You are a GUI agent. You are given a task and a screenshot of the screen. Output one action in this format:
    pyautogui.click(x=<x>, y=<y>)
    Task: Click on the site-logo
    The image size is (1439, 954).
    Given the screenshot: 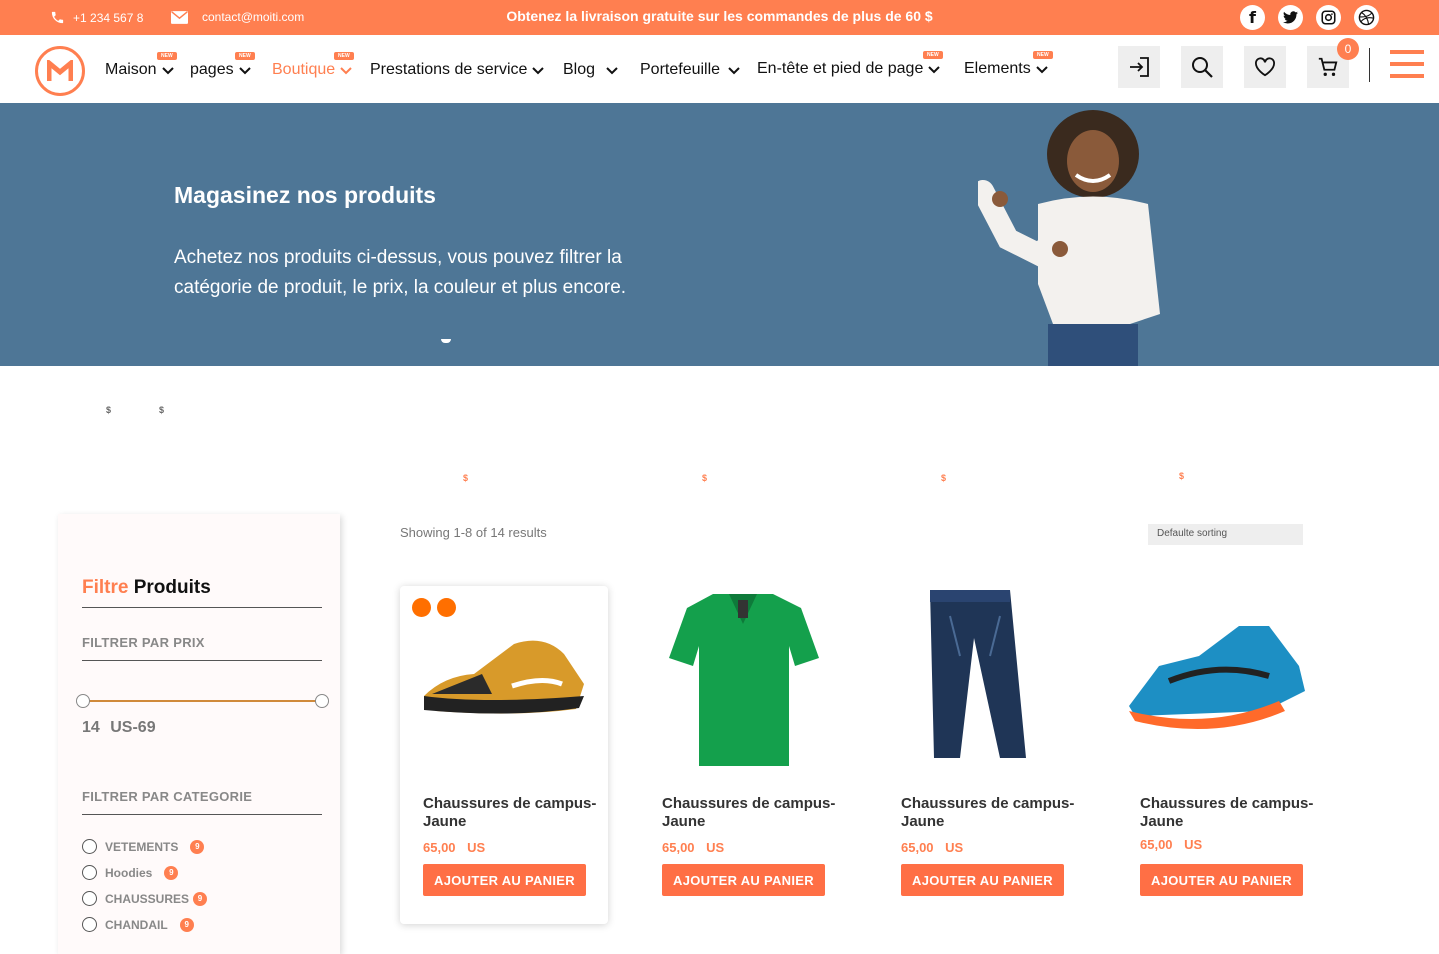 What is the action you would take?
    pyautogui.click(x=60, y=71)
    